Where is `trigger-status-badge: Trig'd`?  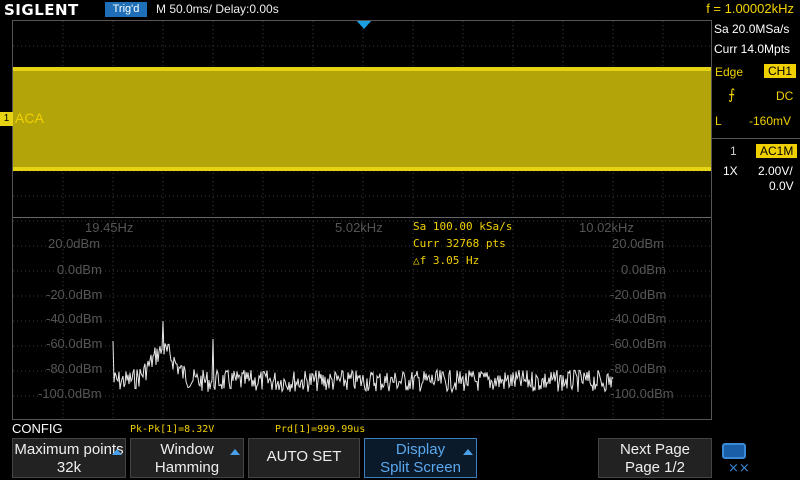
trigger-status-badge: Trig'd is located at coordinates (126, 9).